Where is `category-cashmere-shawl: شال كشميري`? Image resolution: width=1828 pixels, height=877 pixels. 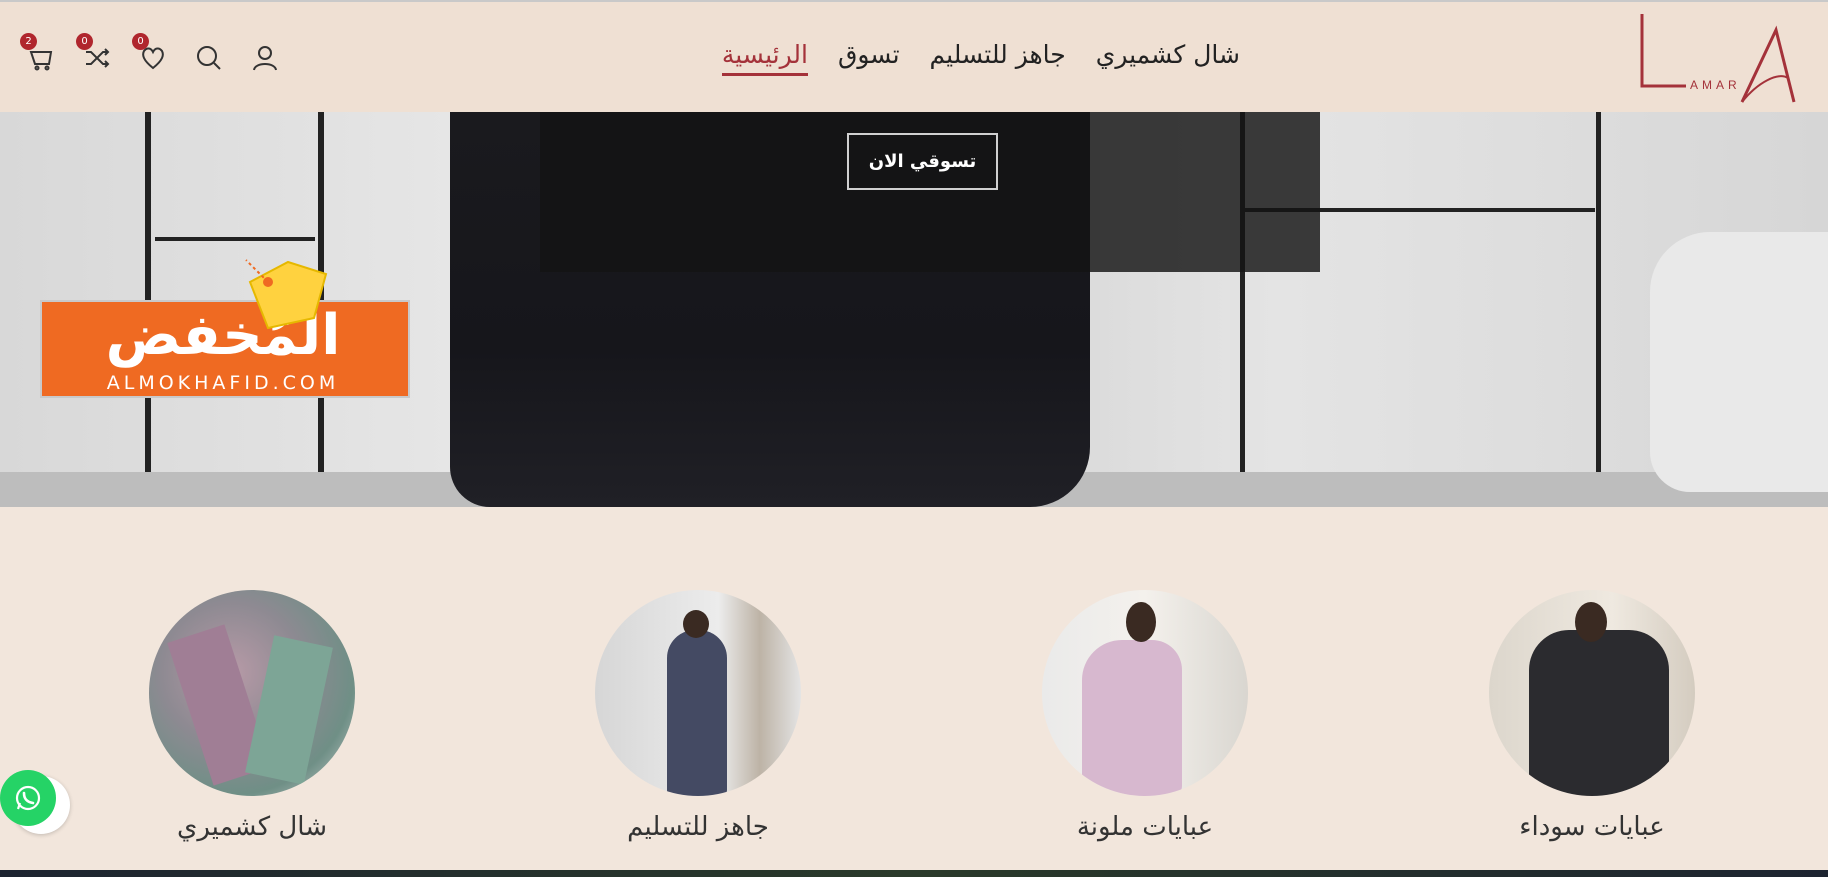 category-cashmere-shawl: شال كشميري is located at coordinates (252, 716).